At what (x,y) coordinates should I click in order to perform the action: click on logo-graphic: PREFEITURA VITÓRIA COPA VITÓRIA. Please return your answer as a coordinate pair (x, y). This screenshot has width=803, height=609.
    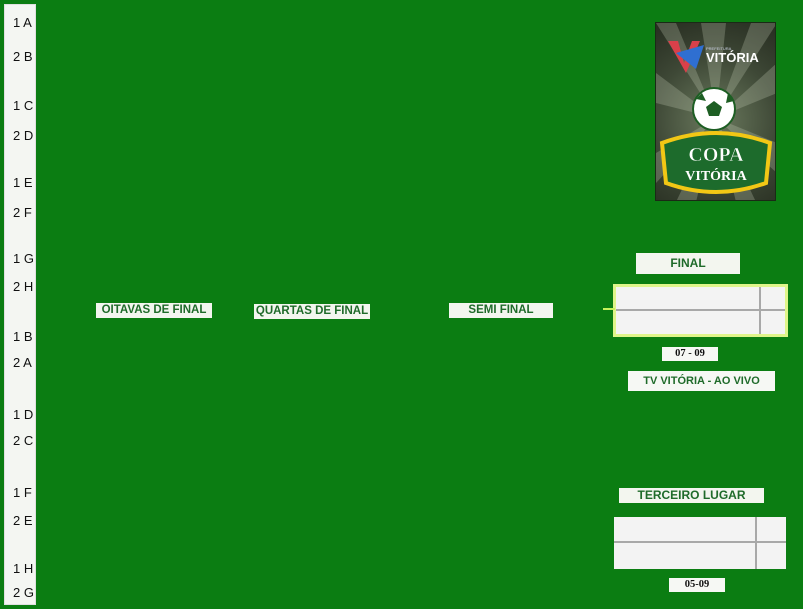
    Looking at the image, I should click on (715, 111).